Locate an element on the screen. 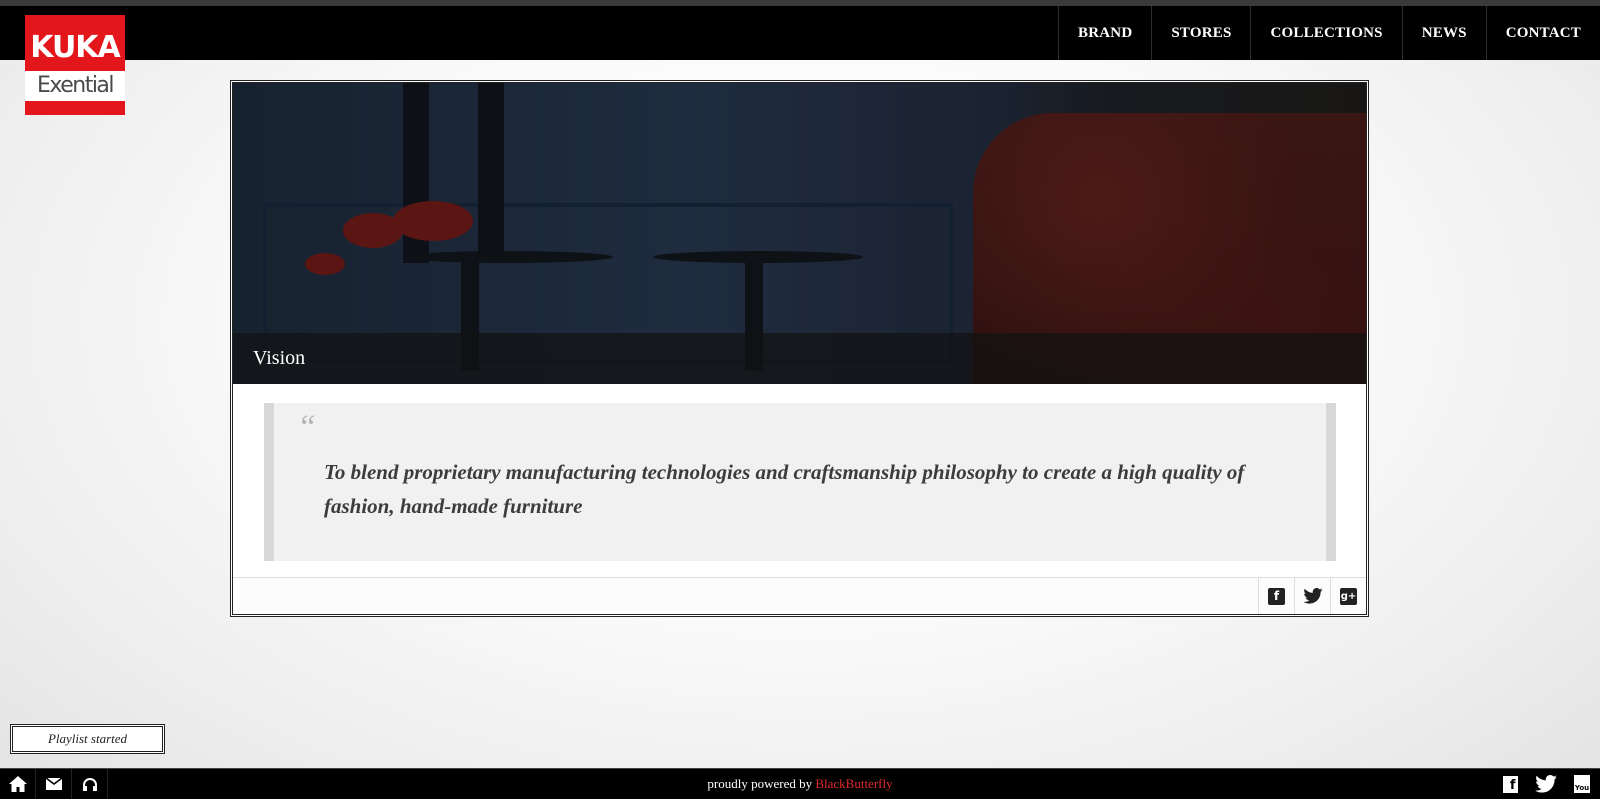 The image size is (1600, 799). share-twitter-button is located at coordinates (1312, 596).